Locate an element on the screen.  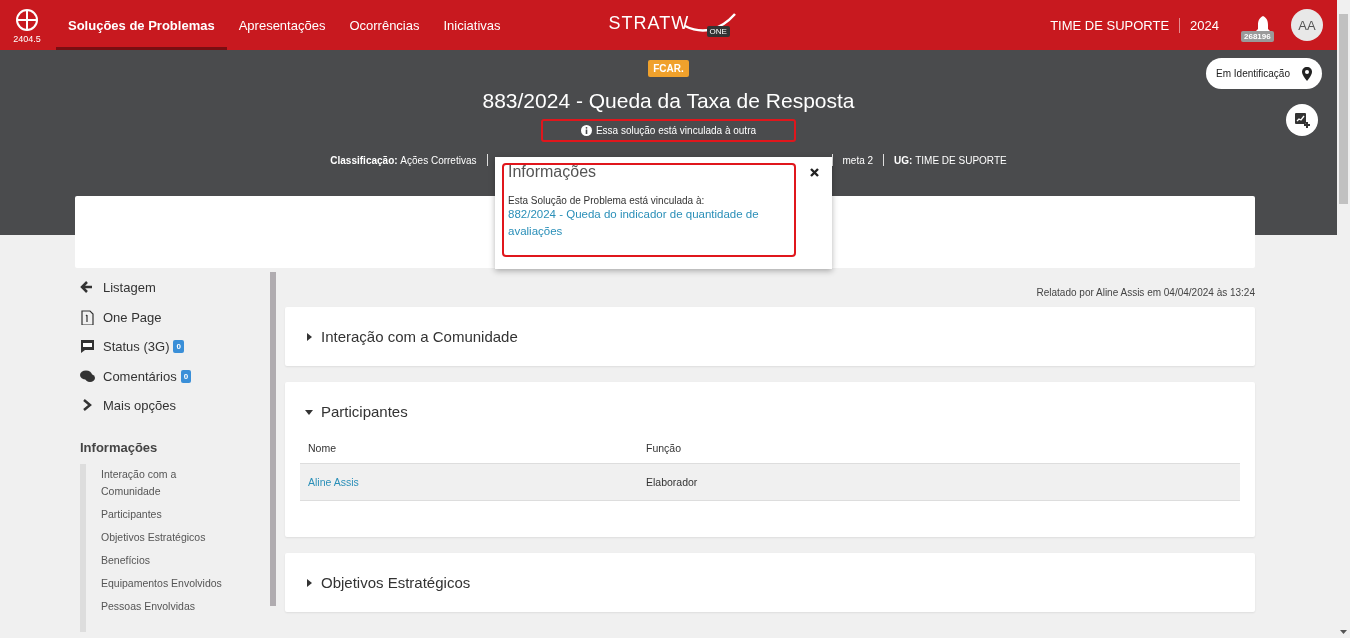
panel-header: Participantes is located at coordinates (770, 411).